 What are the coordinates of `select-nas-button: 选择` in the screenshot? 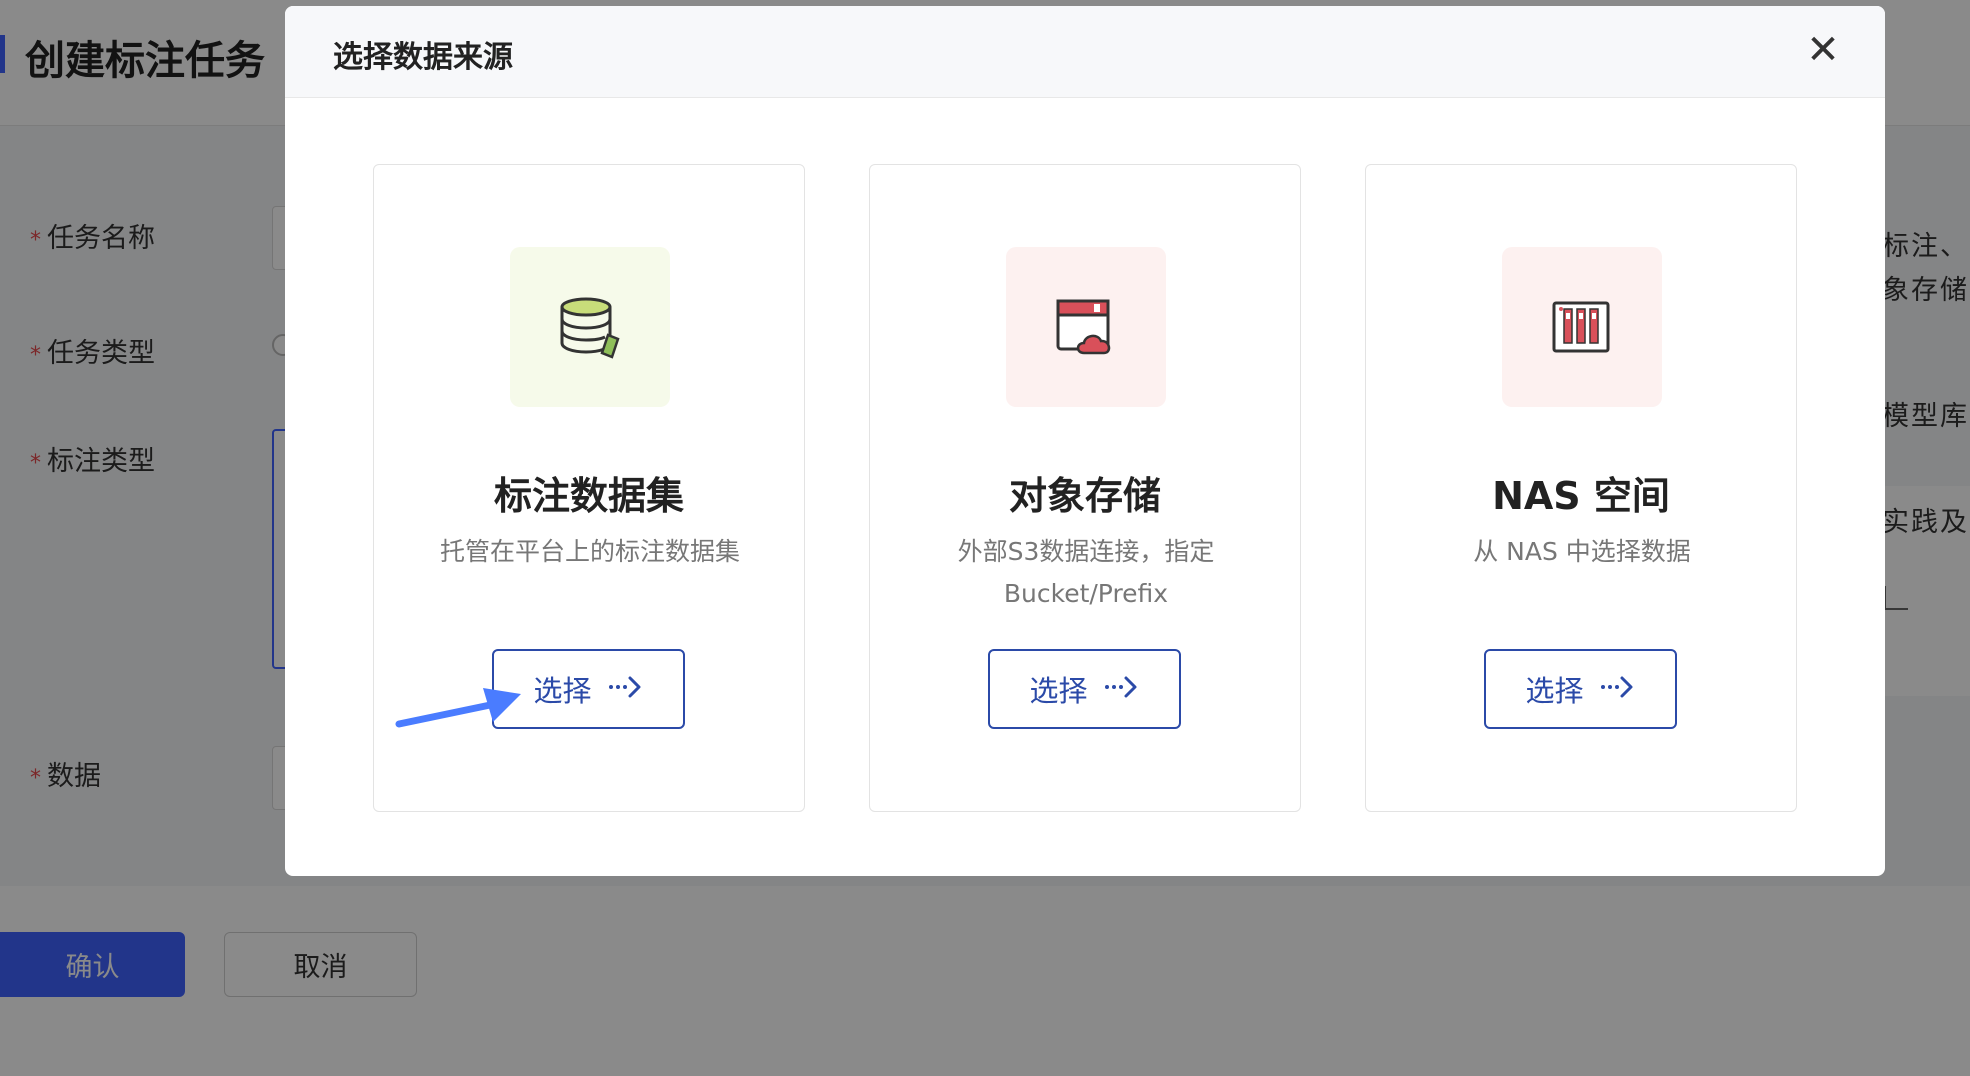 It's located at (1580, 689).